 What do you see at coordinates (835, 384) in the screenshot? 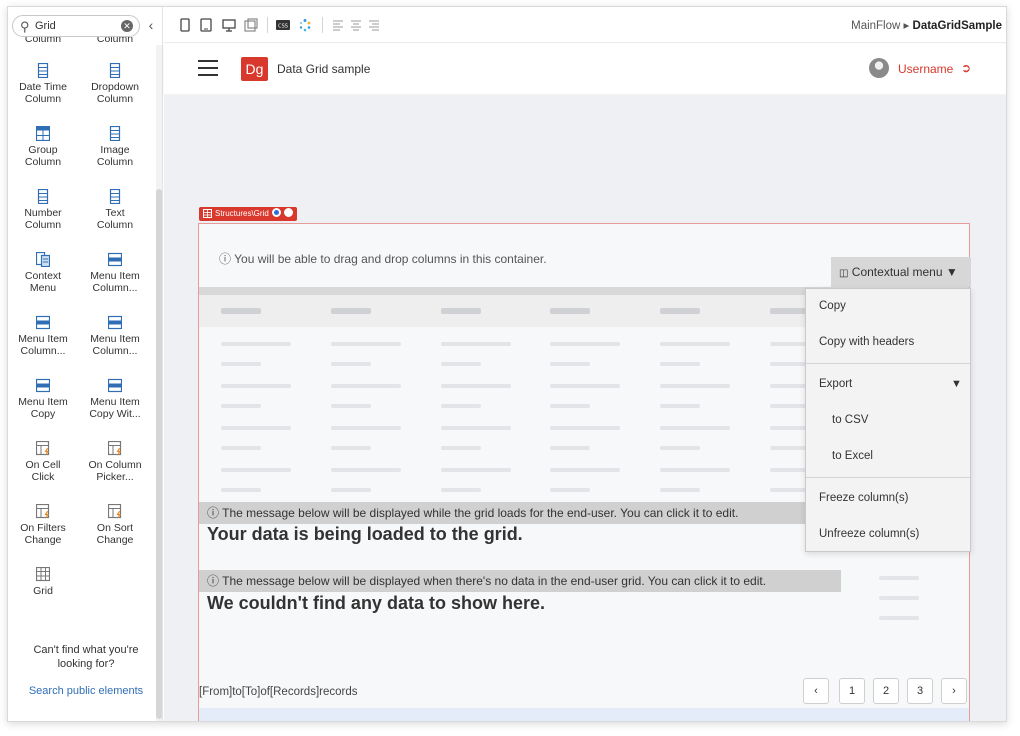
I see `menu-item-export: Export` at bounding box center [835, 384].